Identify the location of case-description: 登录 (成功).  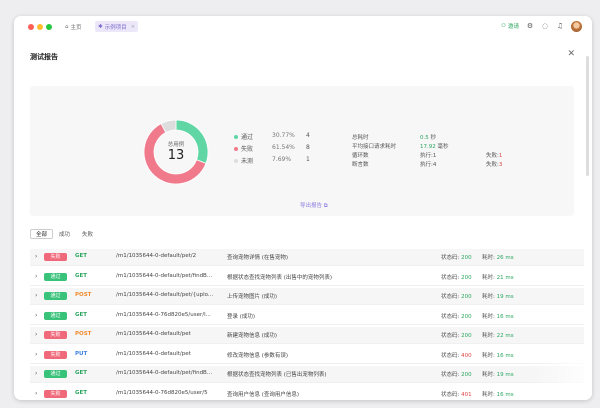
(241, 316).